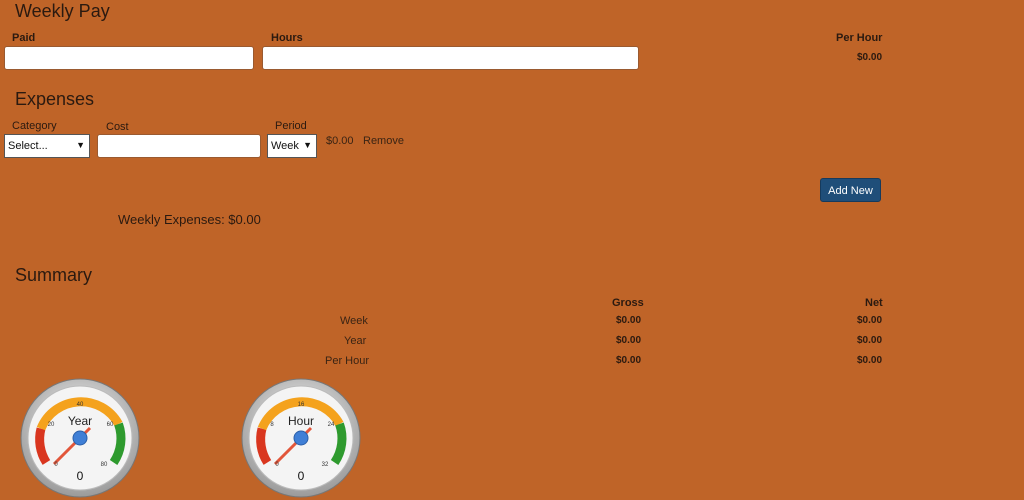 The height and width of the screenshot is (500, 1024). I want to click on period-label: Period, so click(291, 126).